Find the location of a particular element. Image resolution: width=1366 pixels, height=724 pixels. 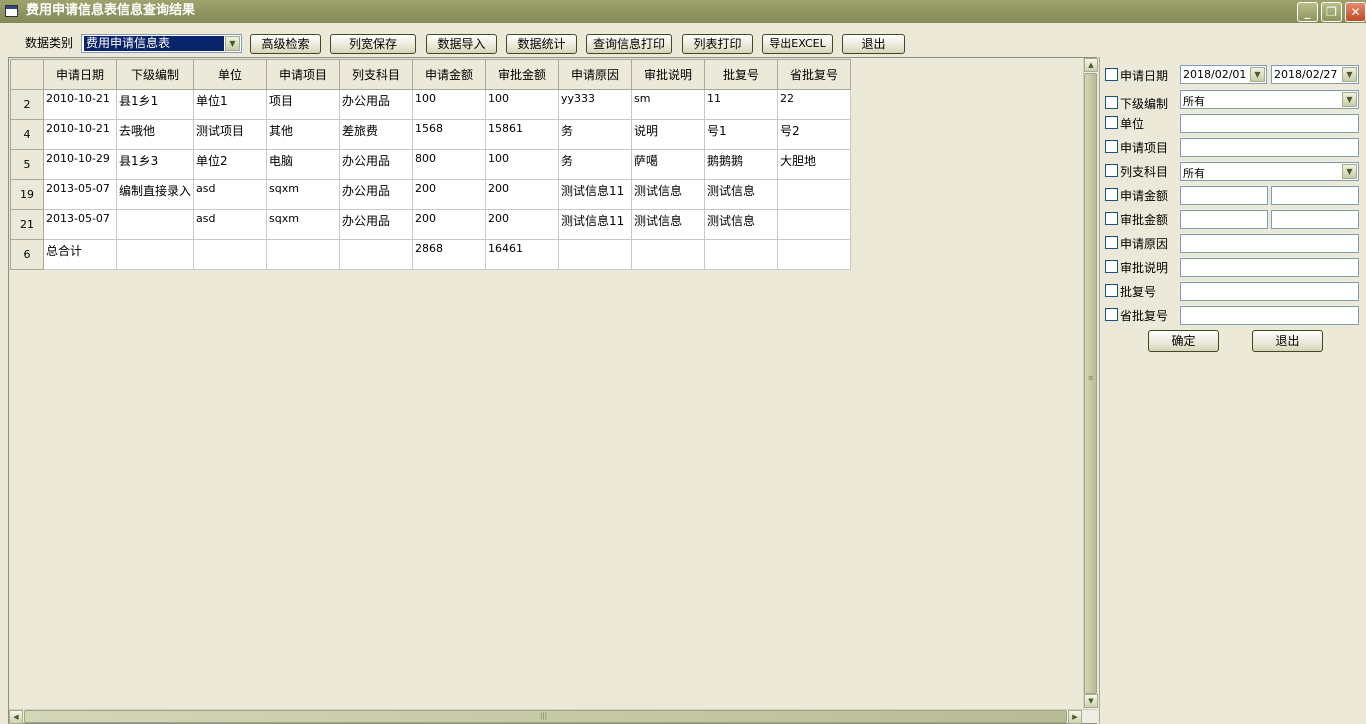

category-select: 费用申请信息表 ▼ is located at coordinates (161, 43).